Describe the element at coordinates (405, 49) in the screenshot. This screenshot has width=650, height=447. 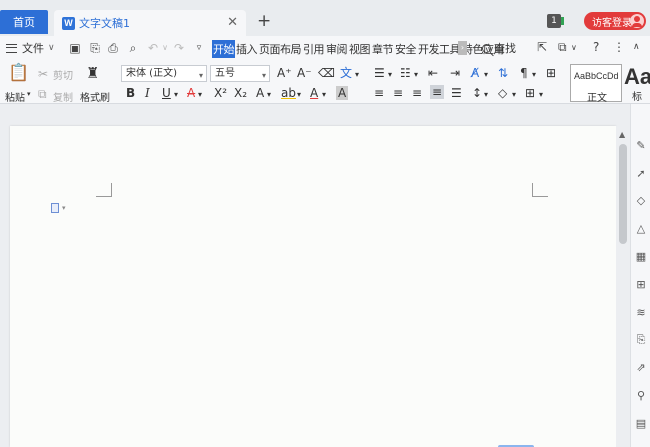
I see `tab-security: 安全` at that location.